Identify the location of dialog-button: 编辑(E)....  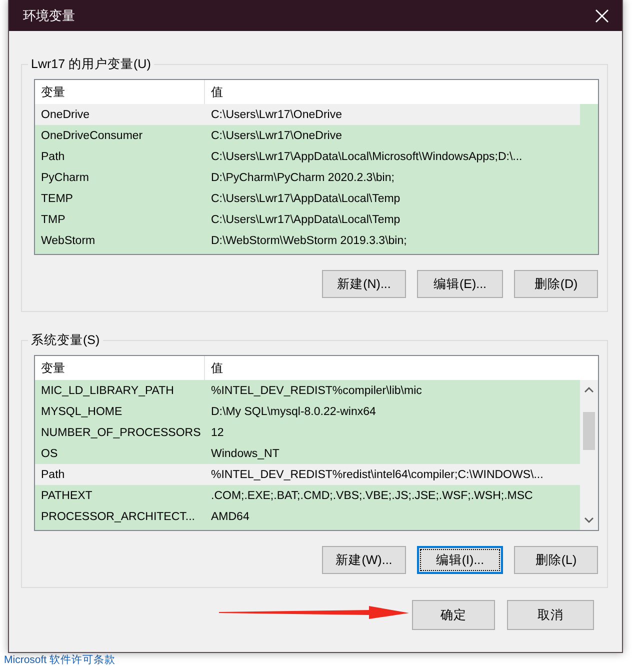
(460, 284).